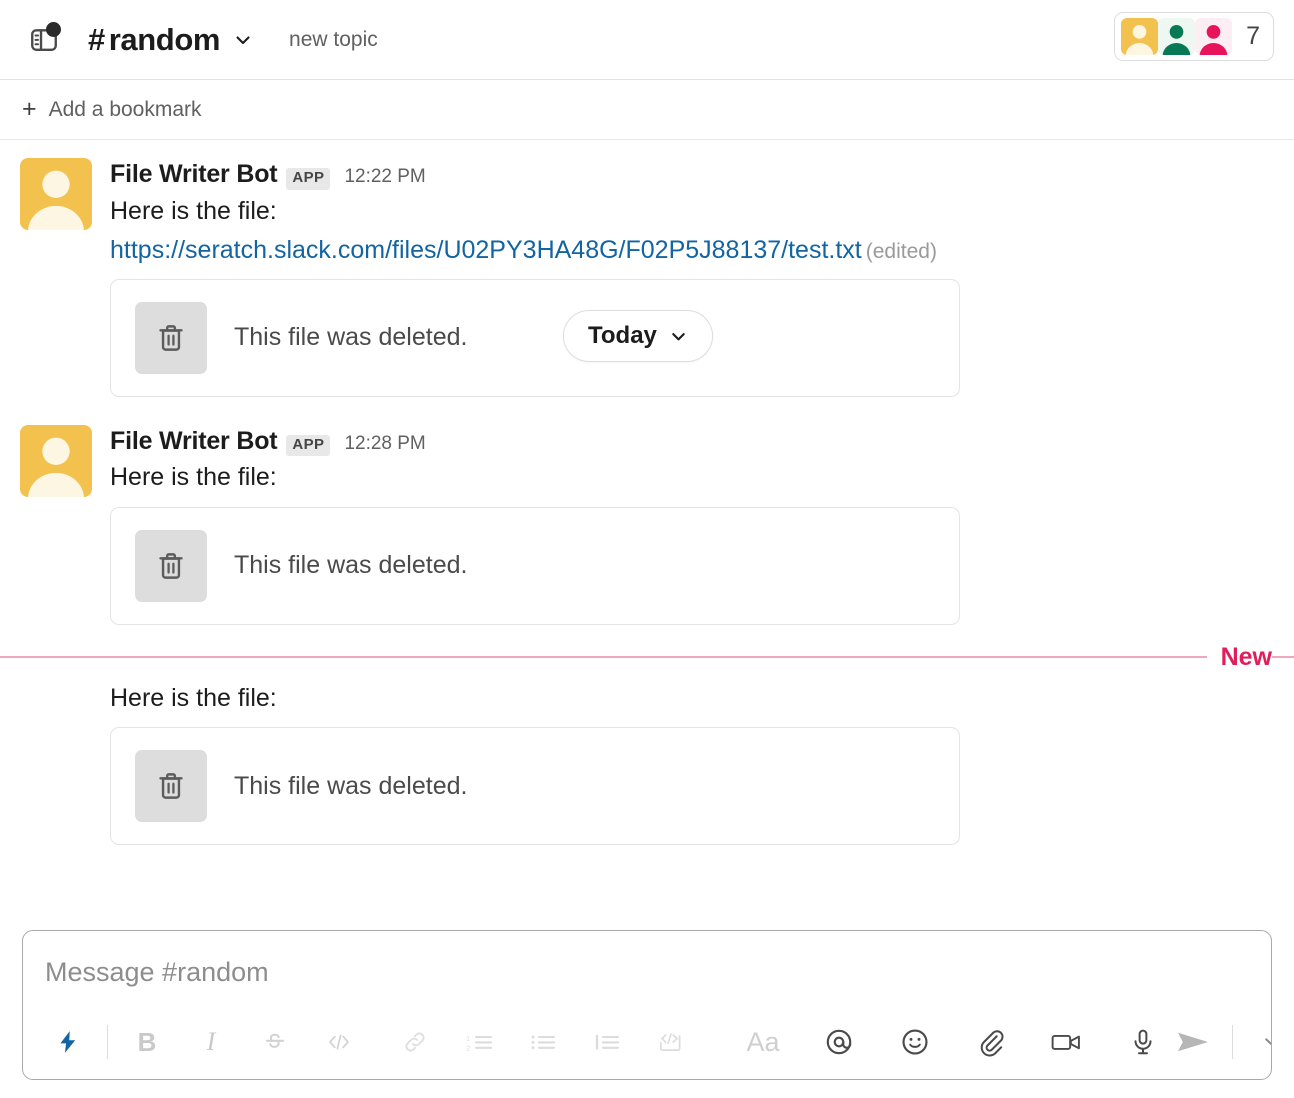 The image size is (1294, 1098). What do you see at coordinates (44, 40) in the screenshot?
I see `sidebar-toggle-button` at bounding box center [44, 40].